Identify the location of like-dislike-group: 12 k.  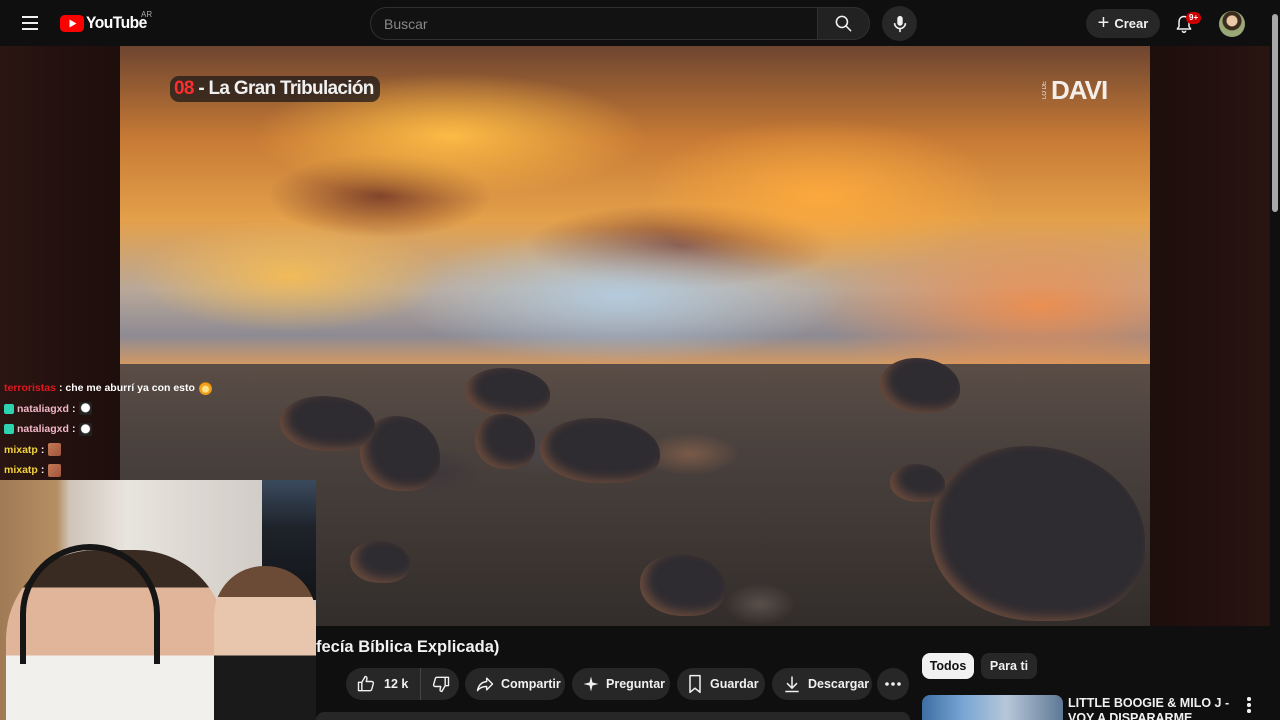
(402, 684).